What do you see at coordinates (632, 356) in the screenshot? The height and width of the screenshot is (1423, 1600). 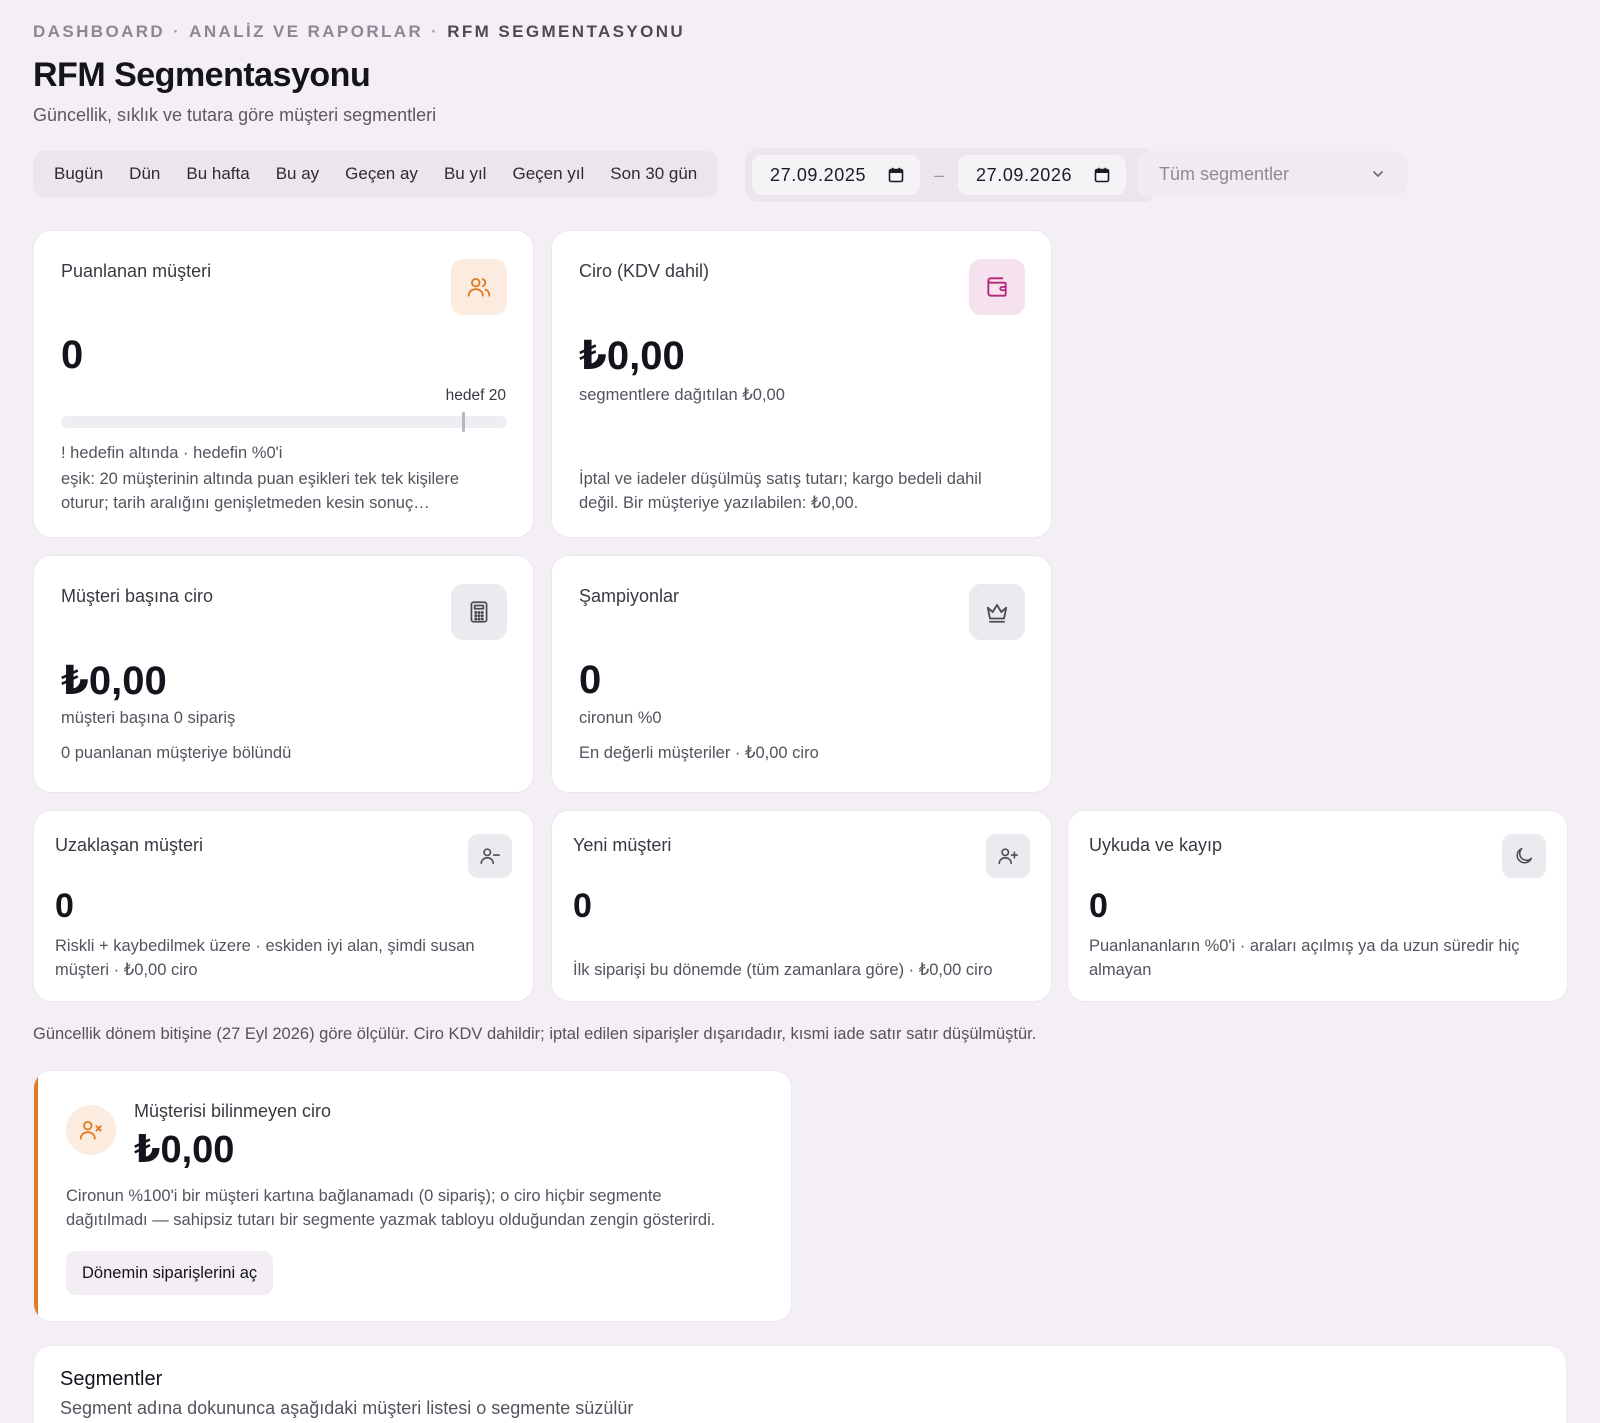 I see `revenue-value: ₺0,00` at bounding box center [632, 356].